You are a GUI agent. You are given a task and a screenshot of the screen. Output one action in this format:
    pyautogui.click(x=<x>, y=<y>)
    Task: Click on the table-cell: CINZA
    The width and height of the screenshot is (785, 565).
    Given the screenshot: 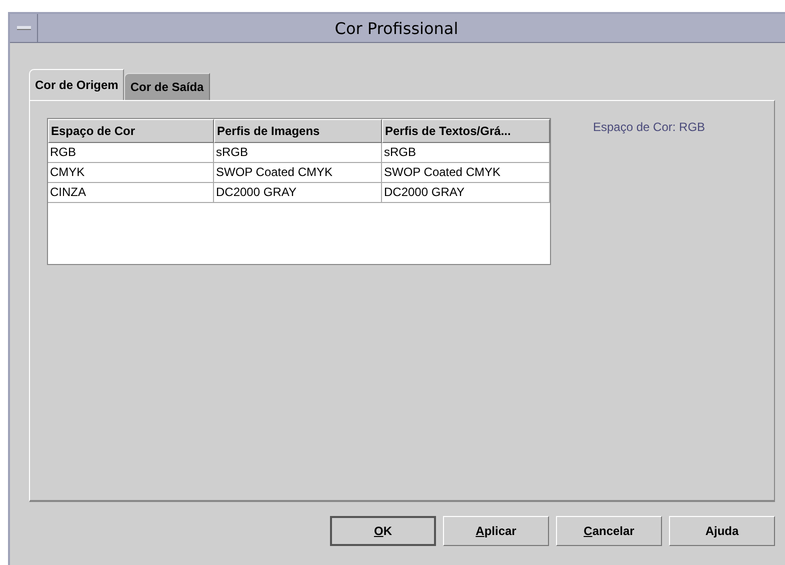 What is the action you would take?
    pyautogui.click(x=131, y=193)
    